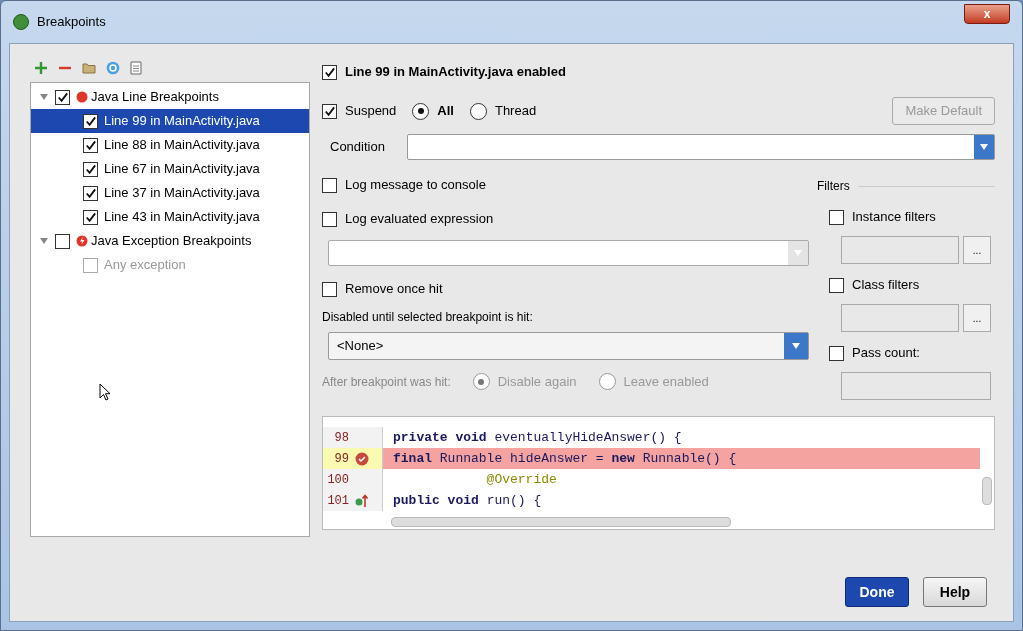 The width and height of the screenshot is (1023, 631). Describe the element at coordinates (71, 22) in the screenshot. I see `window-title: Breakpoints` at that location.